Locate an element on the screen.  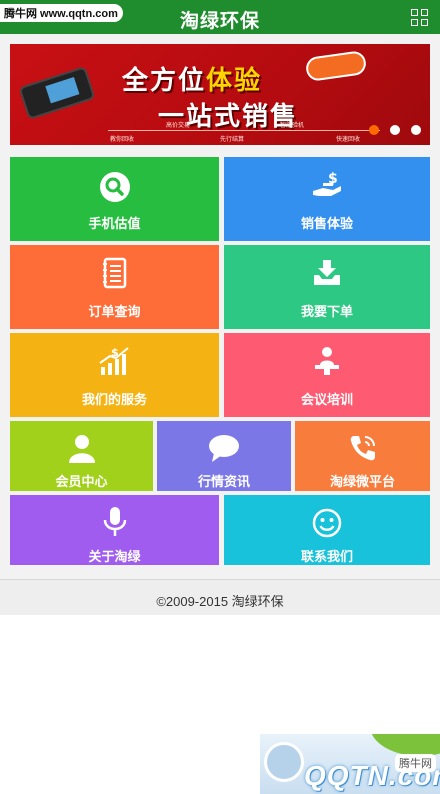
smiley-icon is located at coordinates (327, 523).